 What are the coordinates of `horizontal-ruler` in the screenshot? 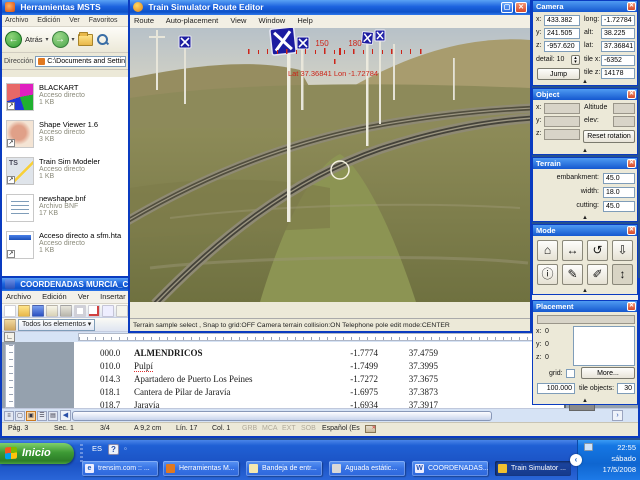 It's located at (320, 337).